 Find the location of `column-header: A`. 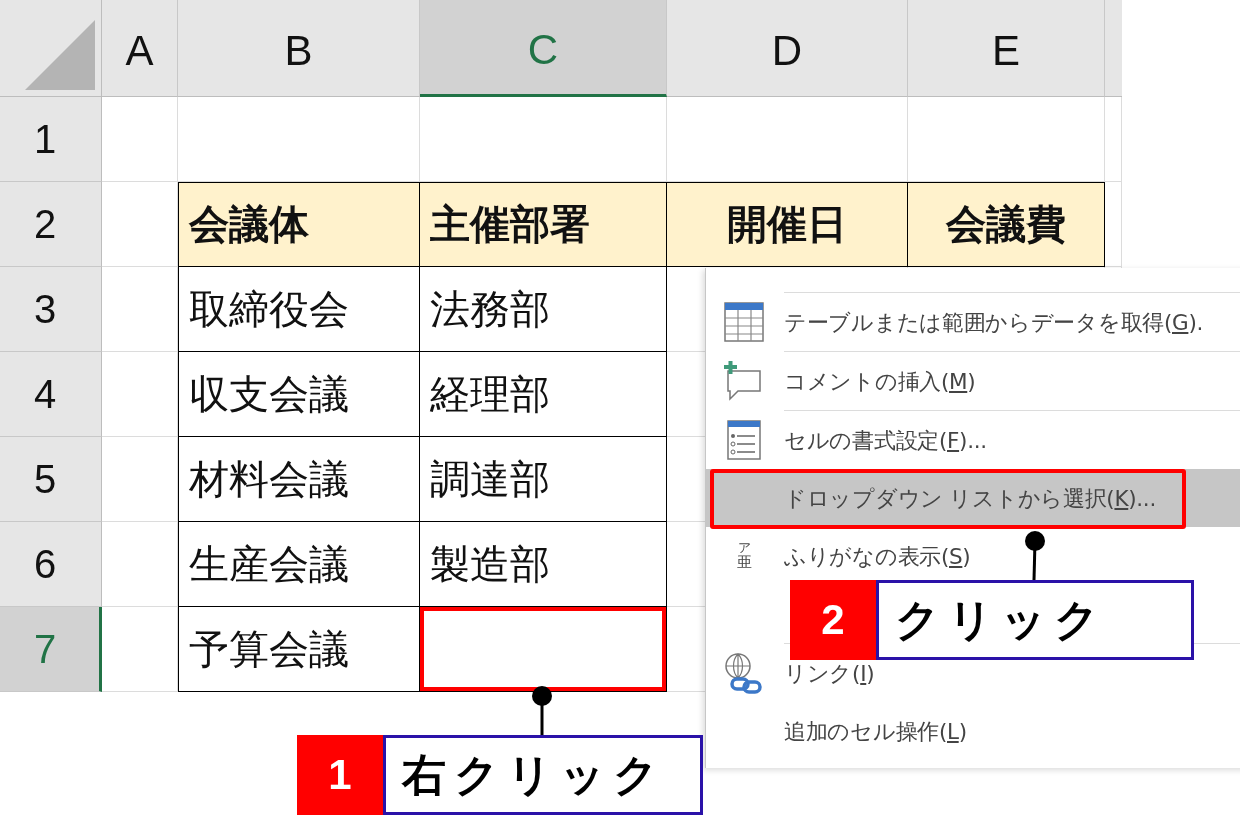

column-header: A is located at coordinates (140, 48).